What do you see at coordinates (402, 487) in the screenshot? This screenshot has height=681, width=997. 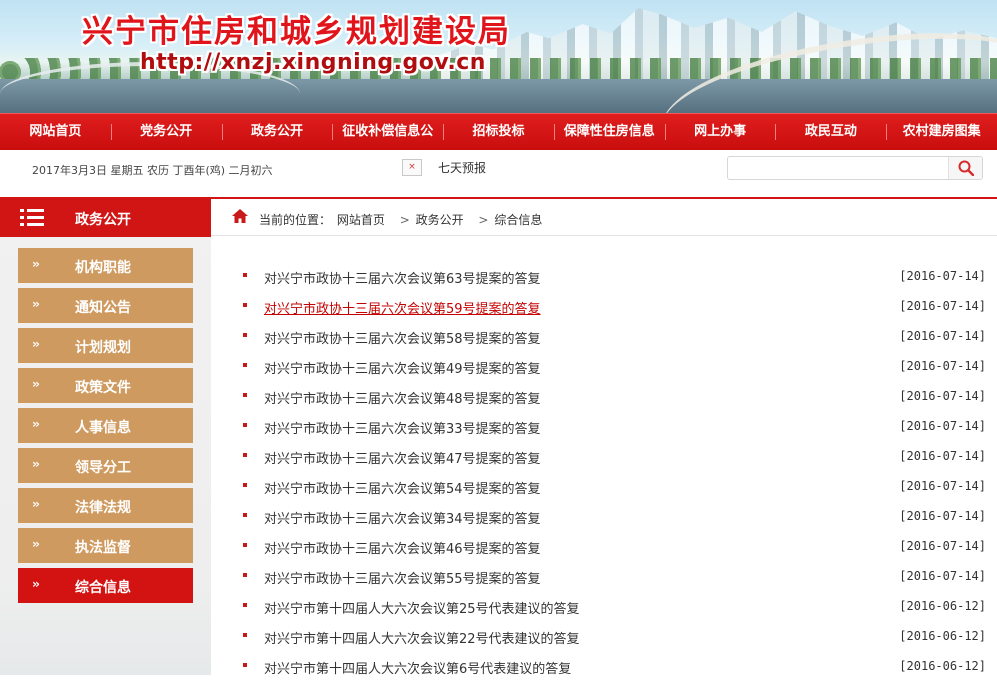 I see `article-title-link: 对兴宁市政协十三届六次会议第54号提案的答复` at bounding box center [402, 487].